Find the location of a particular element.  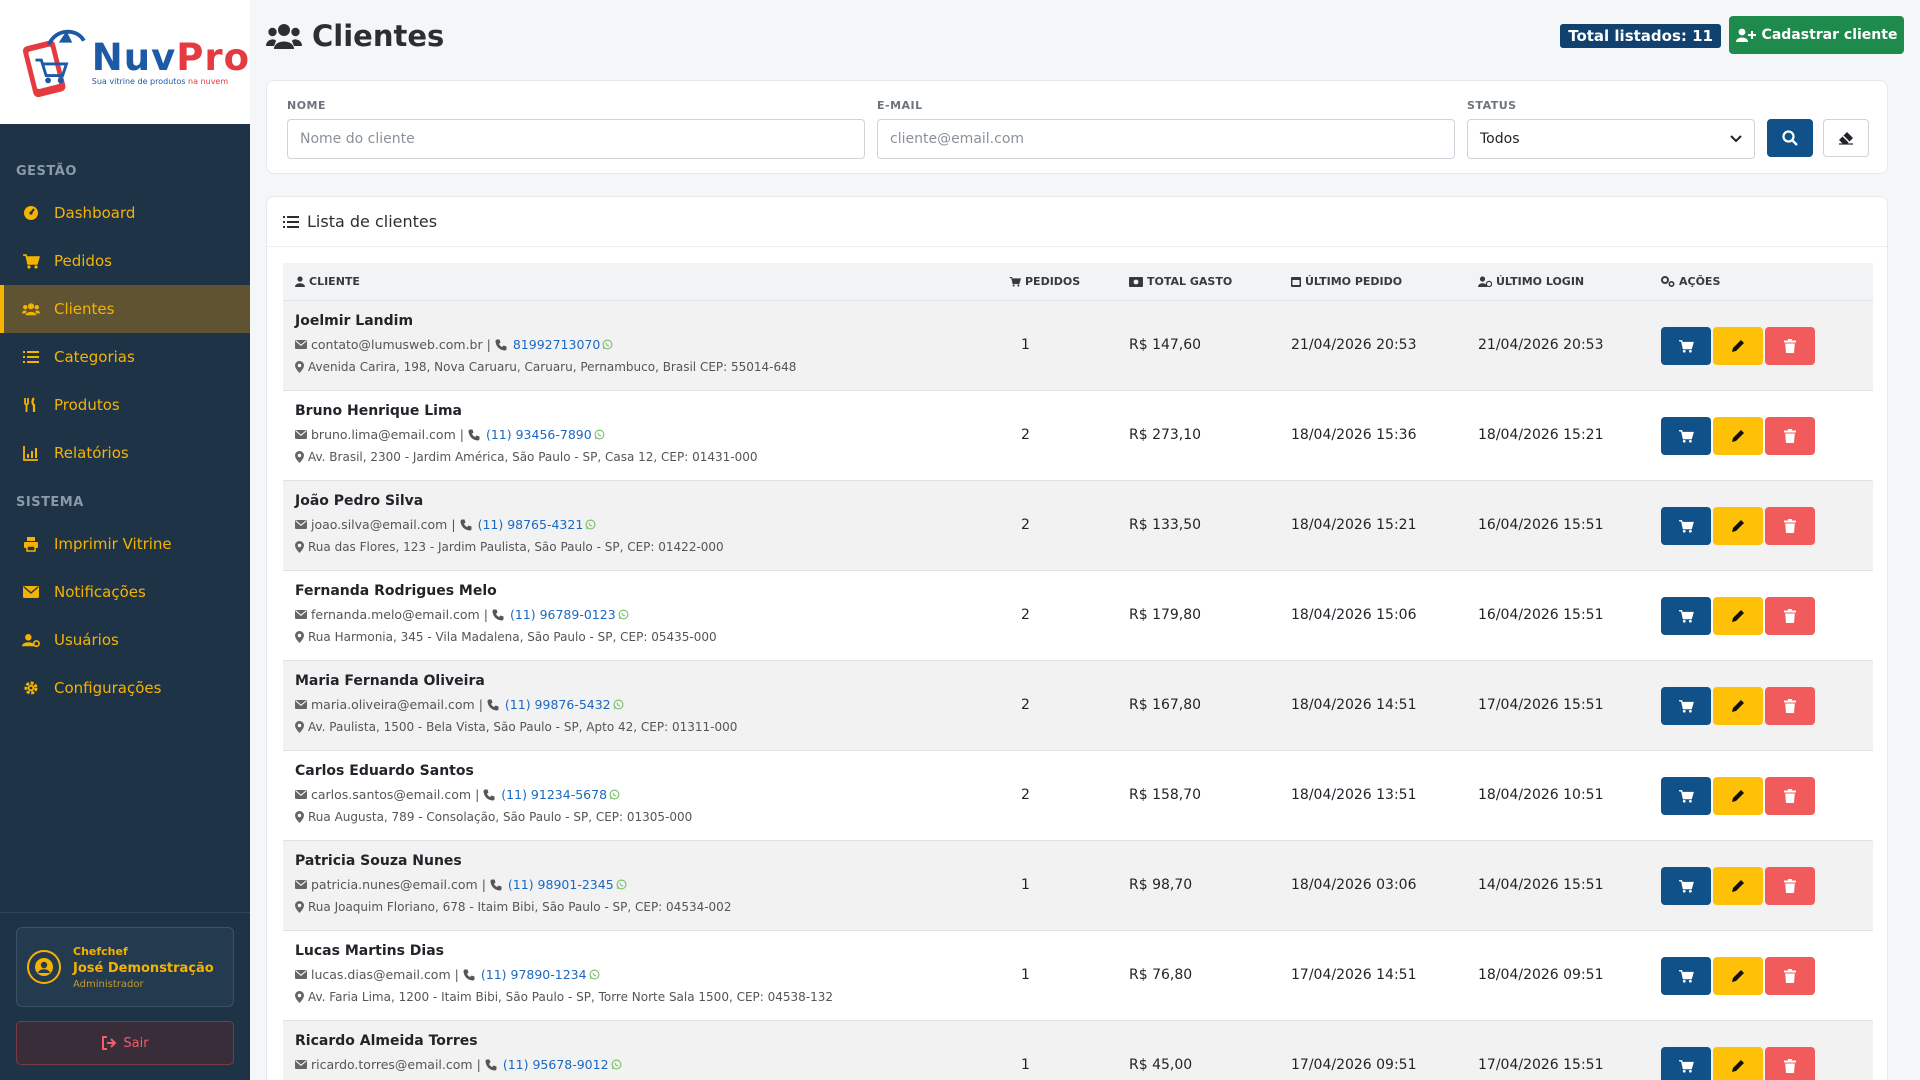

client-email: ricardo.torres@email.com is located at coordinates (392, 1064).